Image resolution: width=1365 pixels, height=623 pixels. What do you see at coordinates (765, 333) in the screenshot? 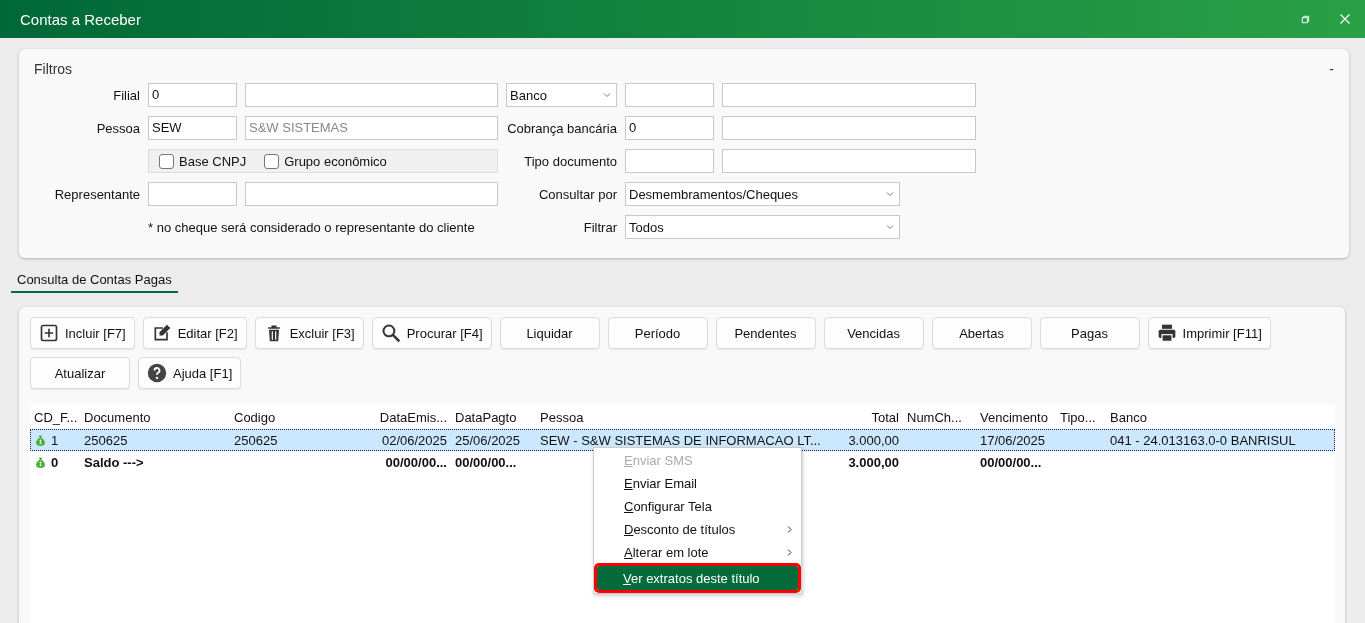
I see `toolbar-button: Pendentes` at bounding box center [765, 333].